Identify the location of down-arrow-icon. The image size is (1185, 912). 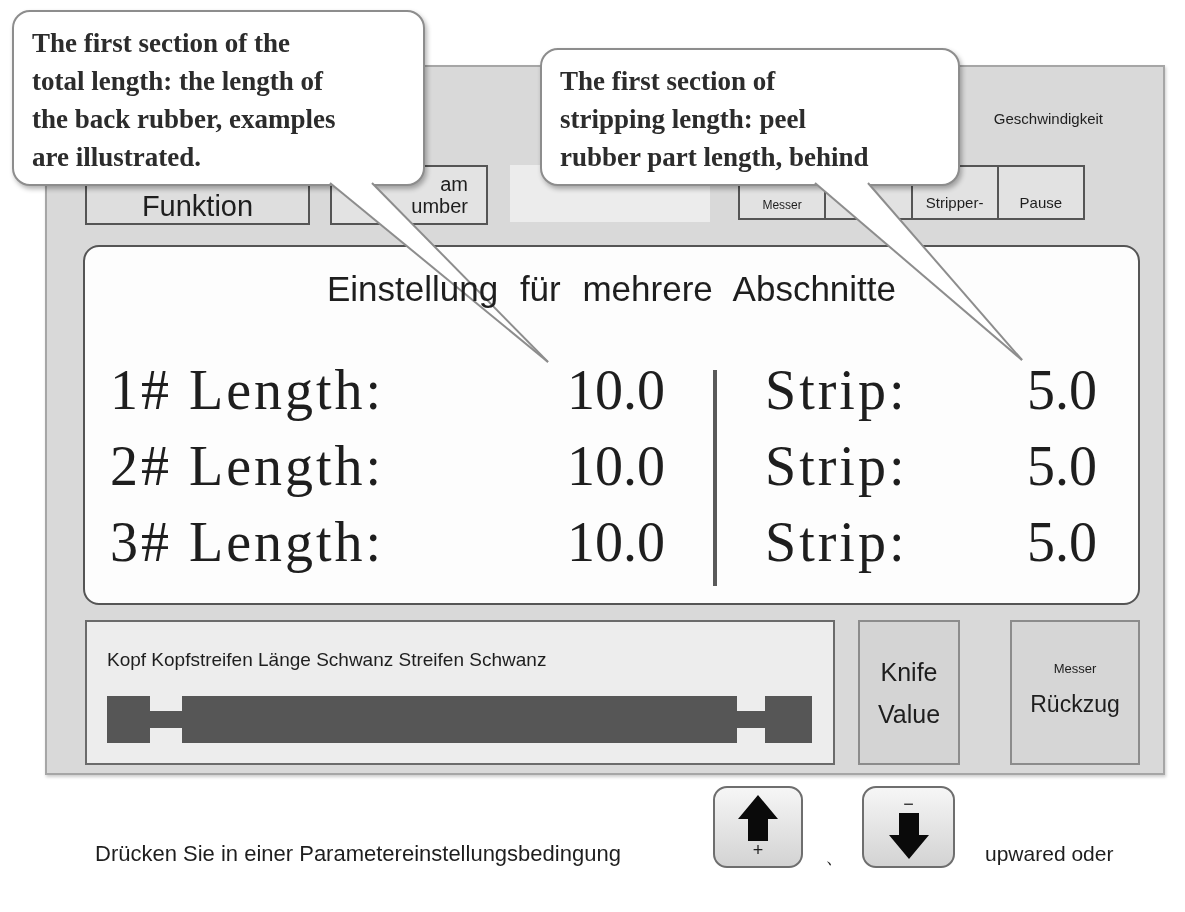
(908, 836).